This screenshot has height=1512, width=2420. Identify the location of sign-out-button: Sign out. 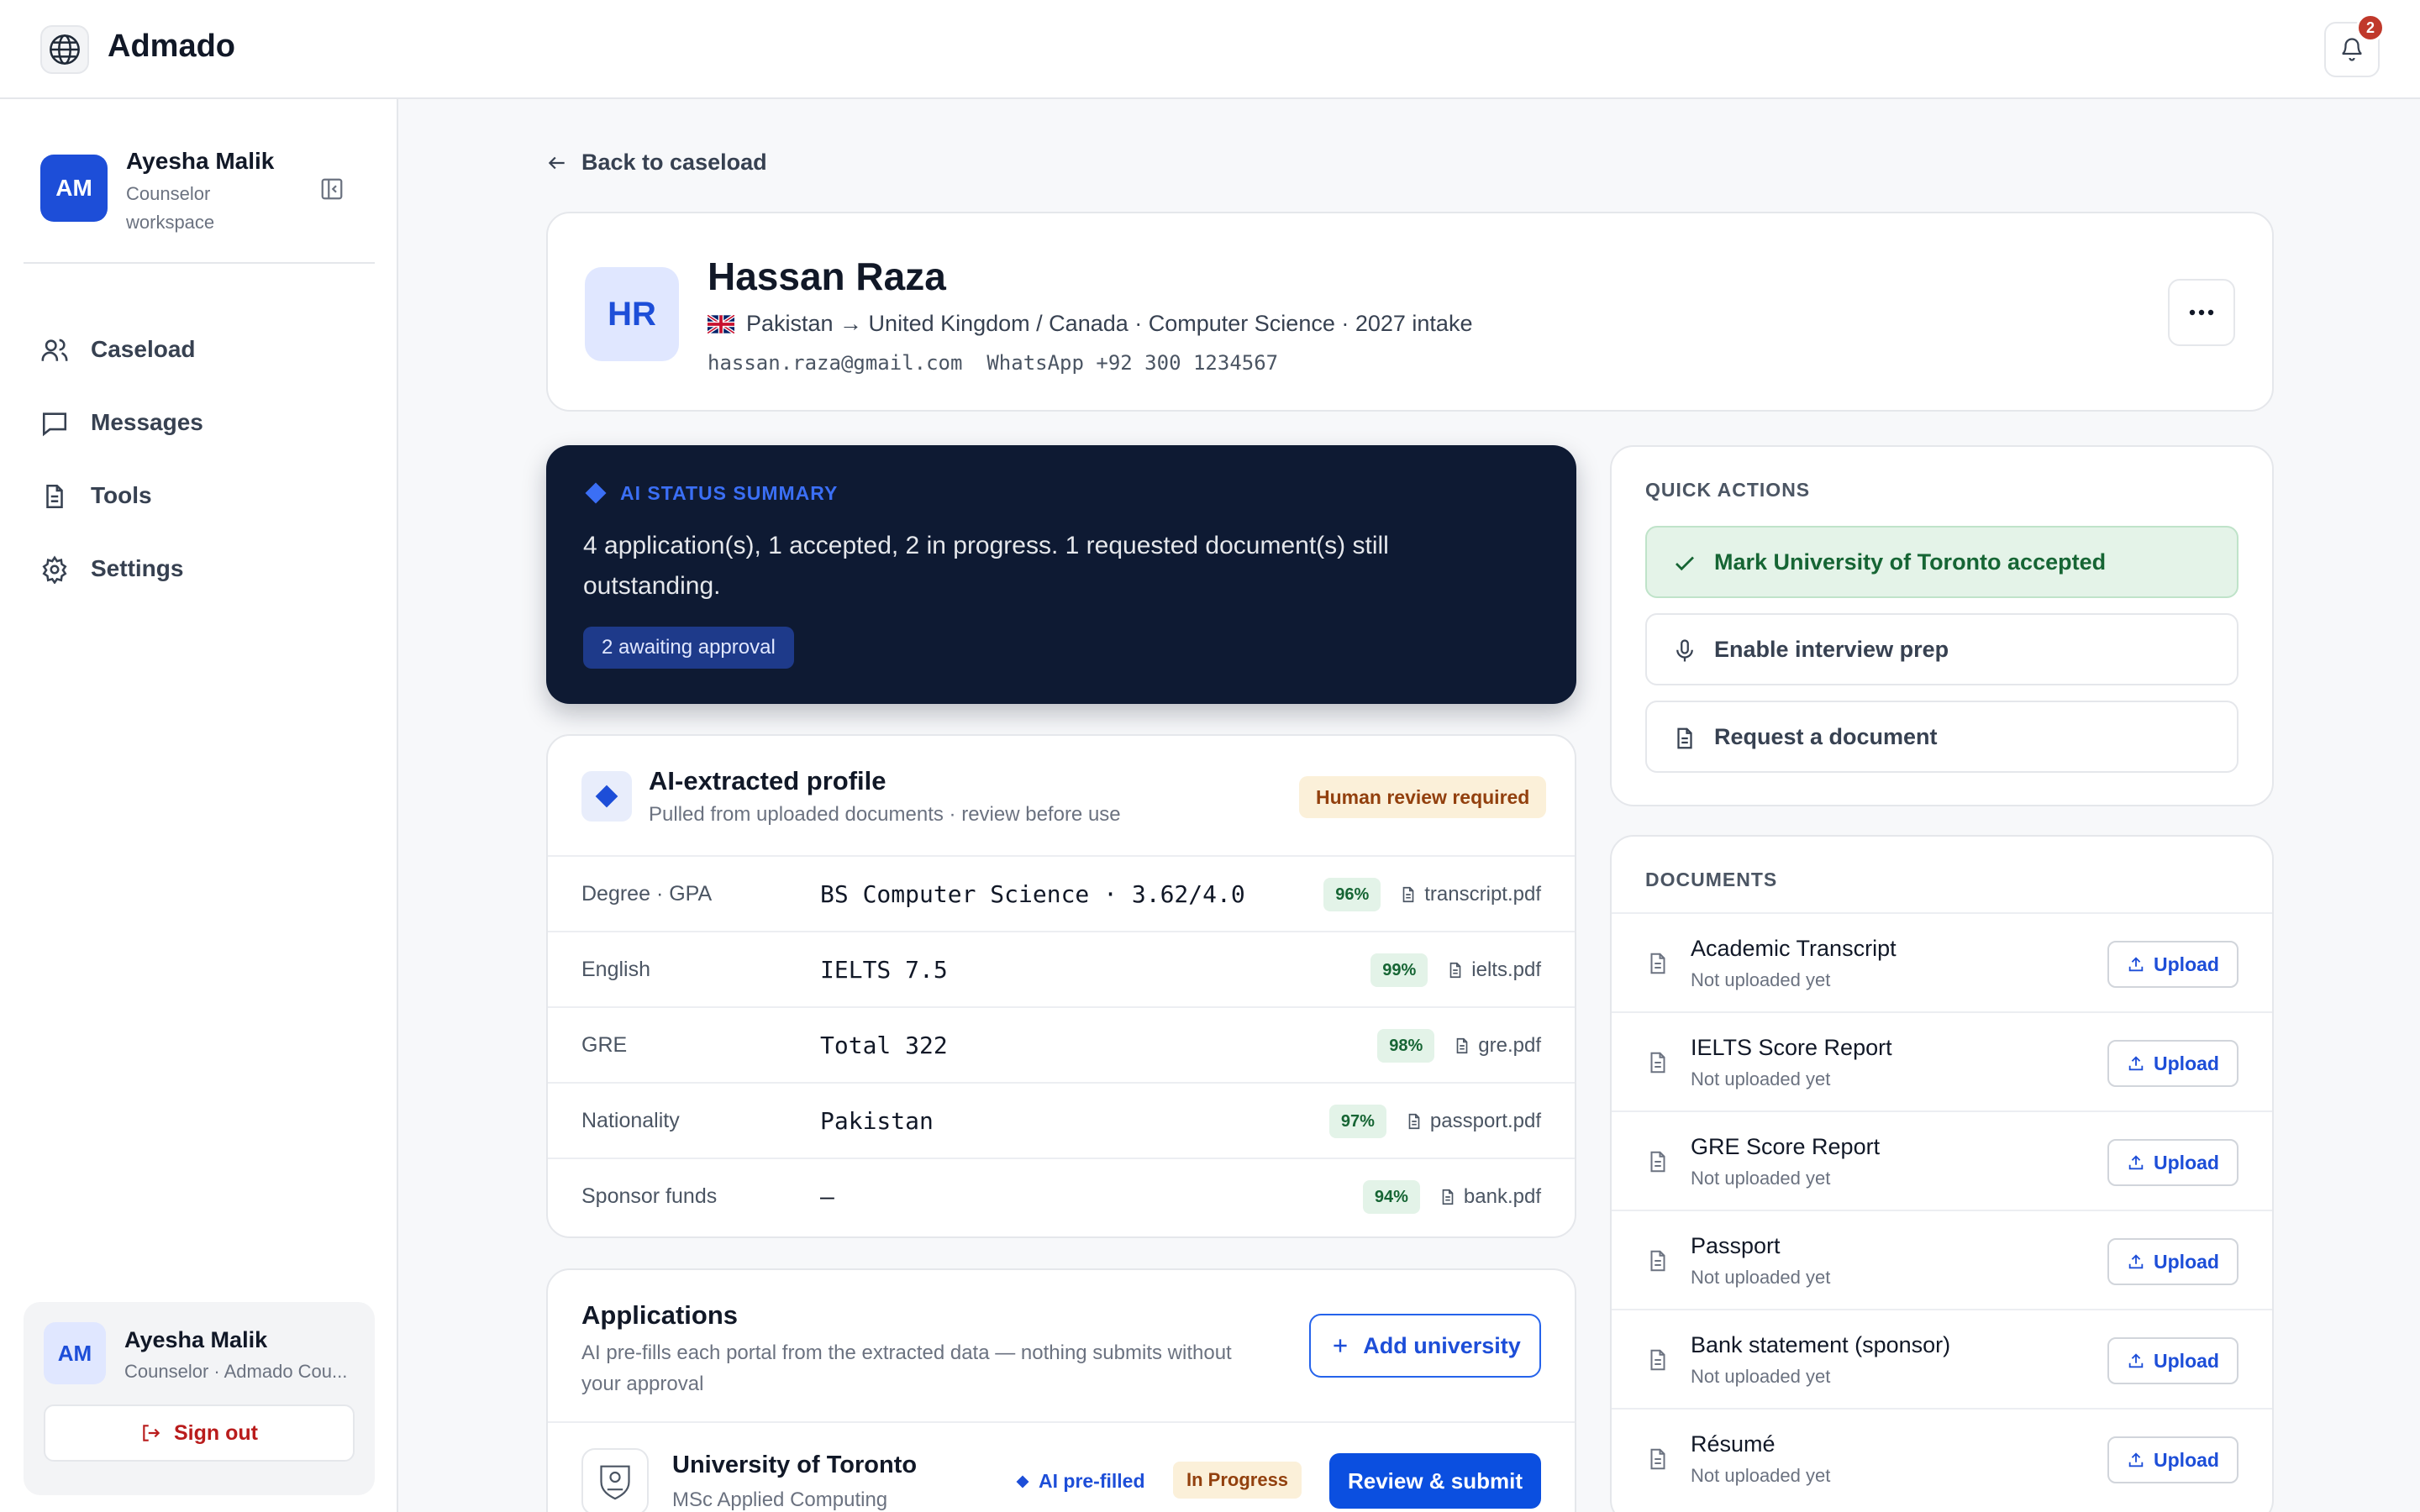
(199, 1433).